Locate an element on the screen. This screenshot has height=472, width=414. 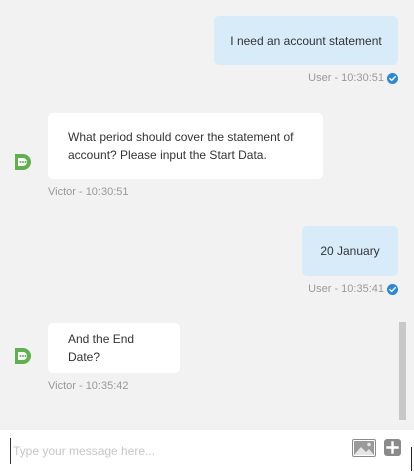
bot-message-bubble: And the End Date? is located at coordinates (114, 348).